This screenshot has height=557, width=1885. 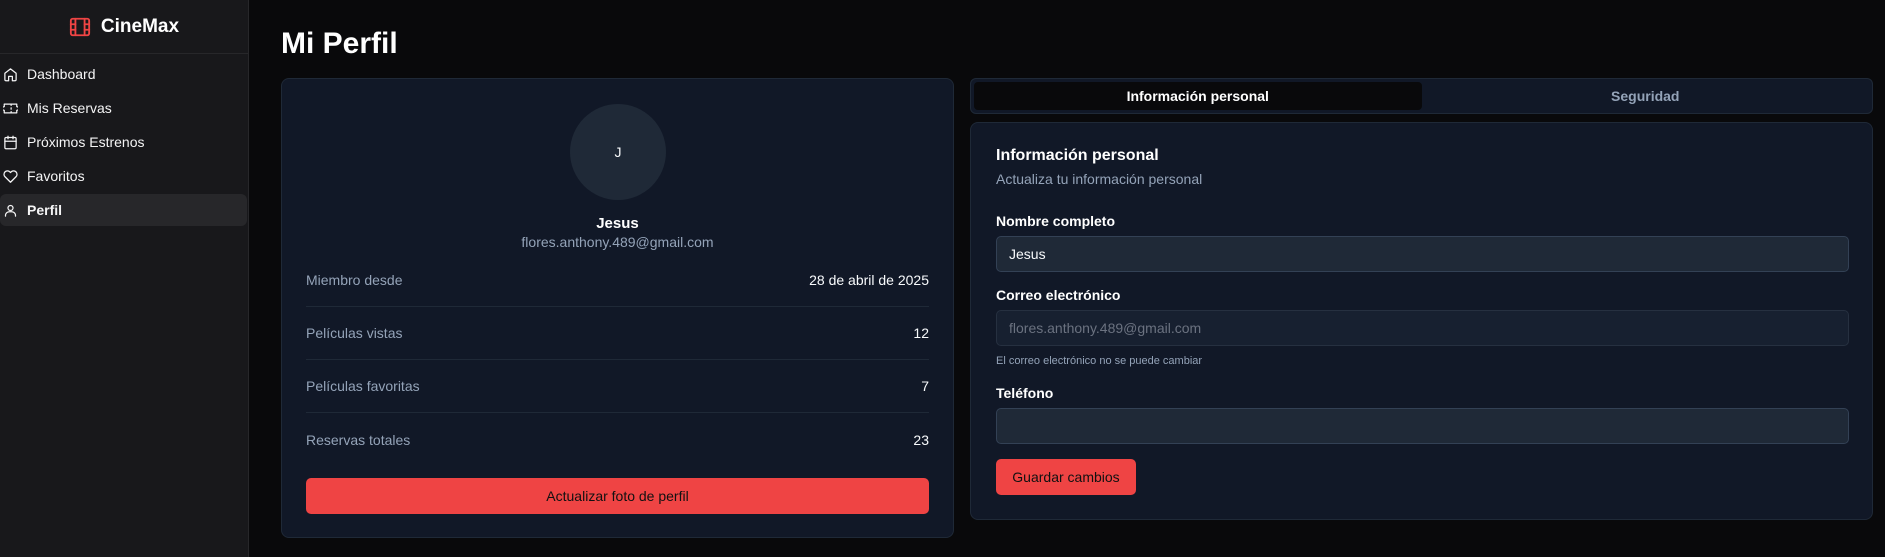 What do you see at coordinates (1056, 221) in the screenshot?
I see `name-label: Nombre completo` at bounding box center [1056, 221].